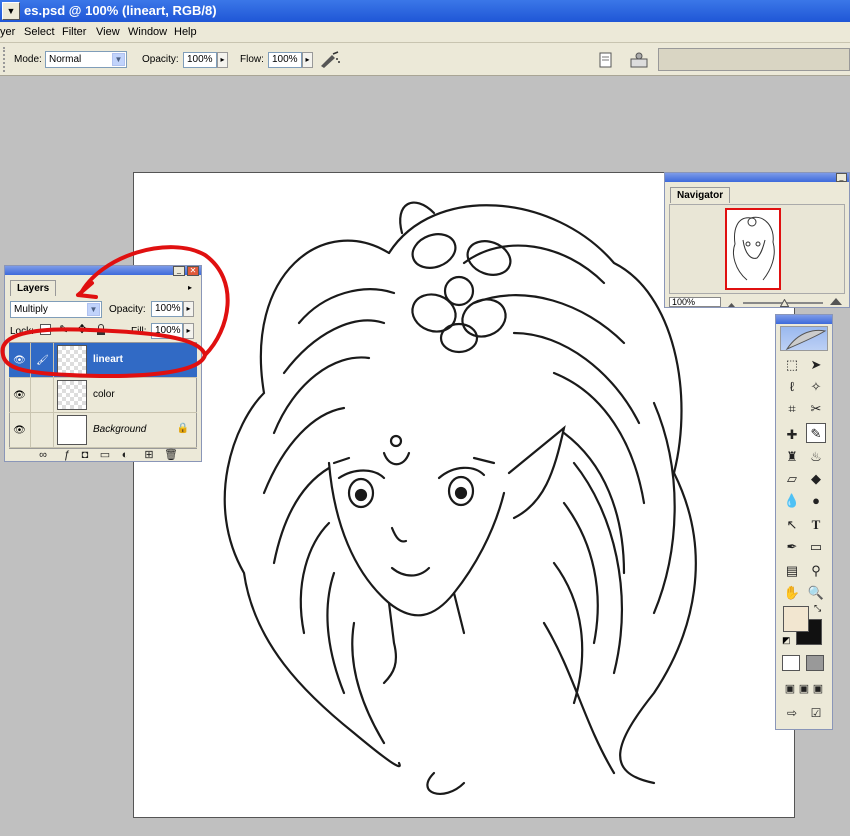 The image size is (850, 836). Describe the element at coordinates (425, 11) in the screenshot. I see `window-titlebar: ▼ es.psd @ 100% (lineart, RGB/8)` at that location.